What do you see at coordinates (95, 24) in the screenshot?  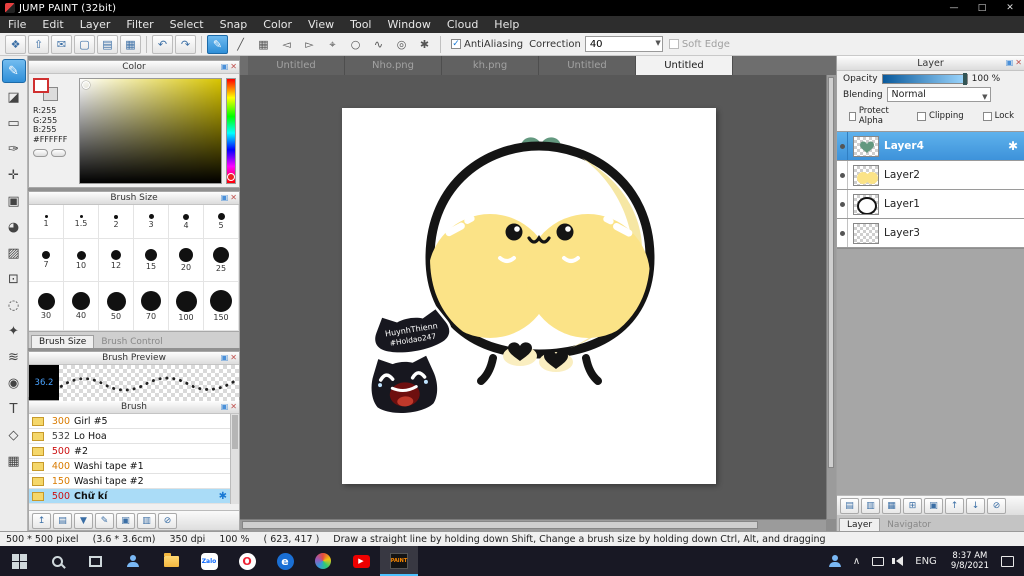 I see `menu-layer: Layer` at bounding box center [95, 24].